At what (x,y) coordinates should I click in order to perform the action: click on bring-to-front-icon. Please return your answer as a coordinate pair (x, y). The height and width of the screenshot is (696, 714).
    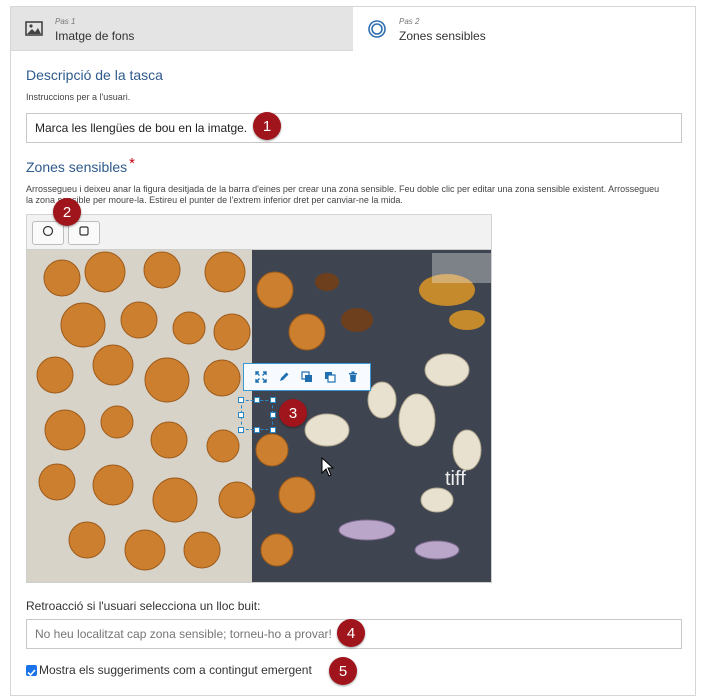
    Looking at the image, I should click on (307, 377).